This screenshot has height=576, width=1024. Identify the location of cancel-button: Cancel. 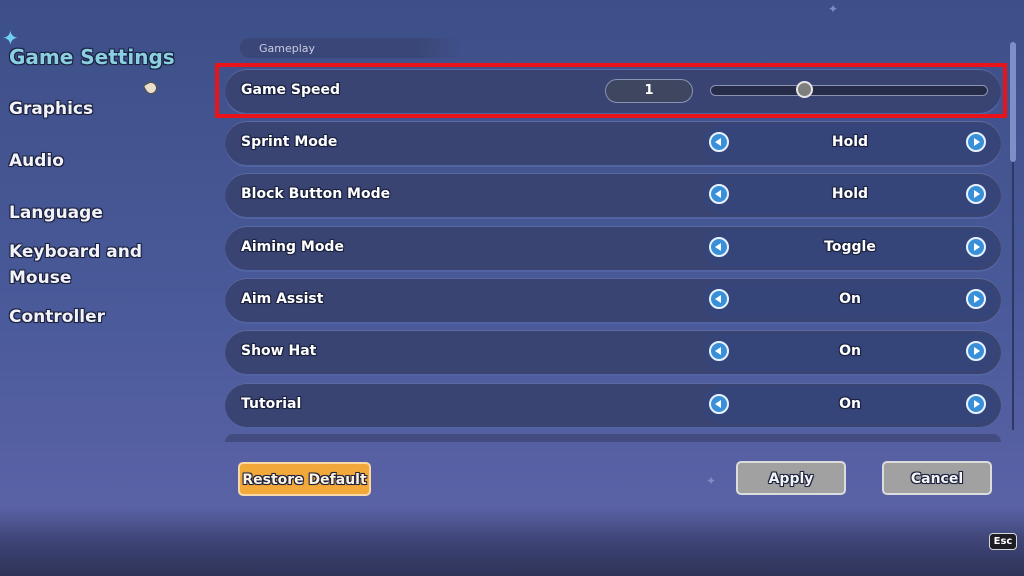
(937, 478).